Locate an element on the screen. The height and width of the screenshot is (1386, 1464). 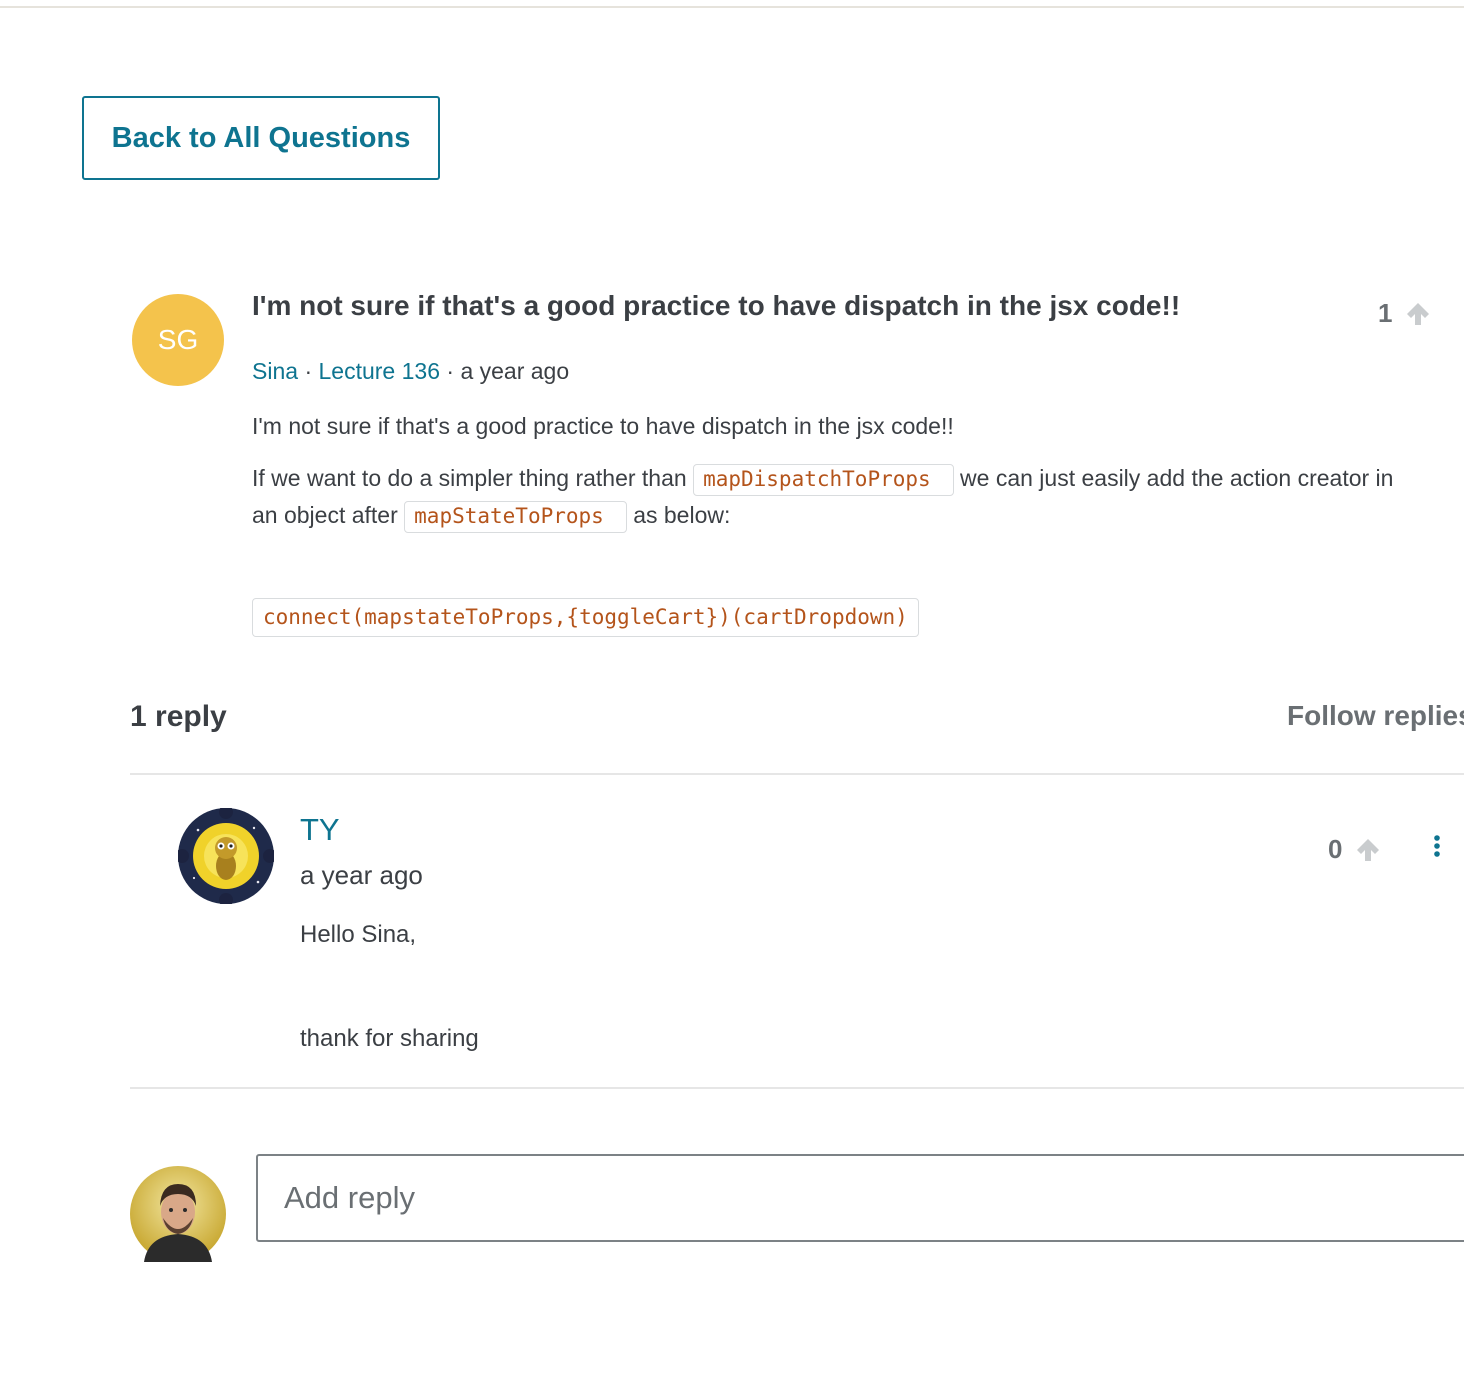
reply-count: 1 reply is located at coordinates (178, 716).